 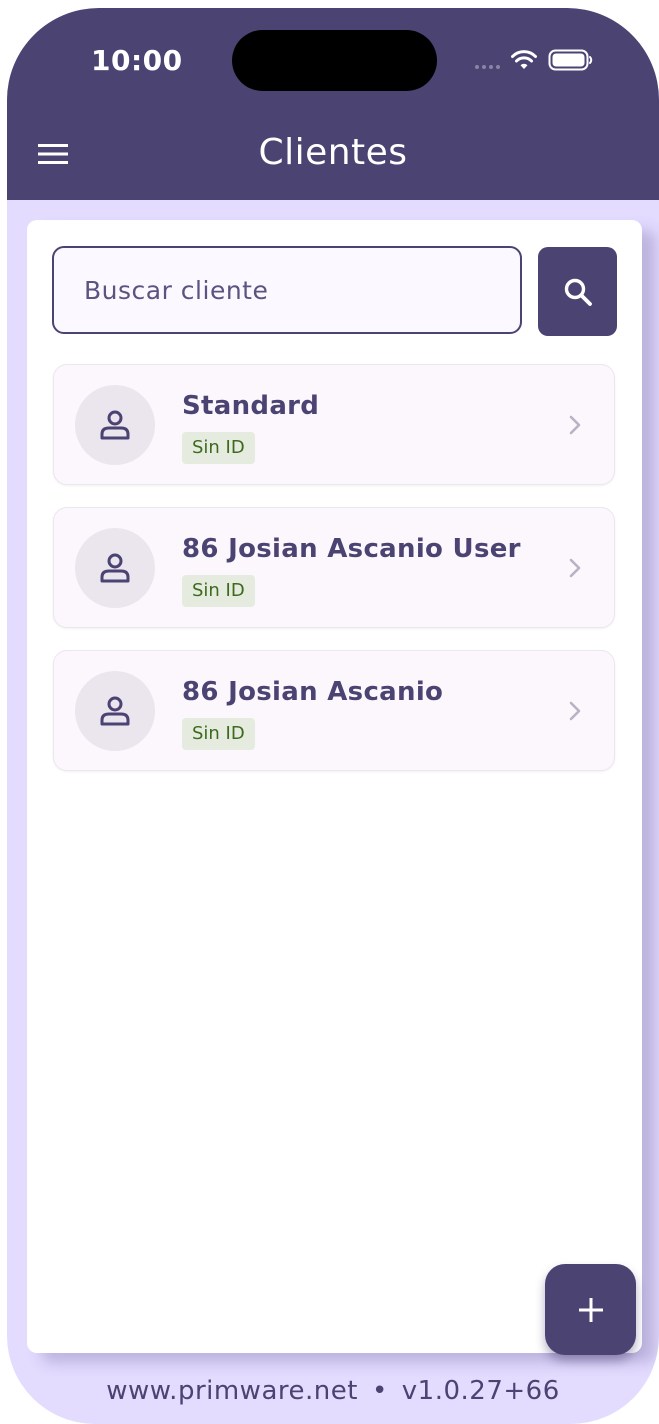 What do you see at coordinates (334, 567) in the screenshot?
I see `client-list-item: 86 Josian Ascanio User Sin ID` at bounding box center [334, 567].